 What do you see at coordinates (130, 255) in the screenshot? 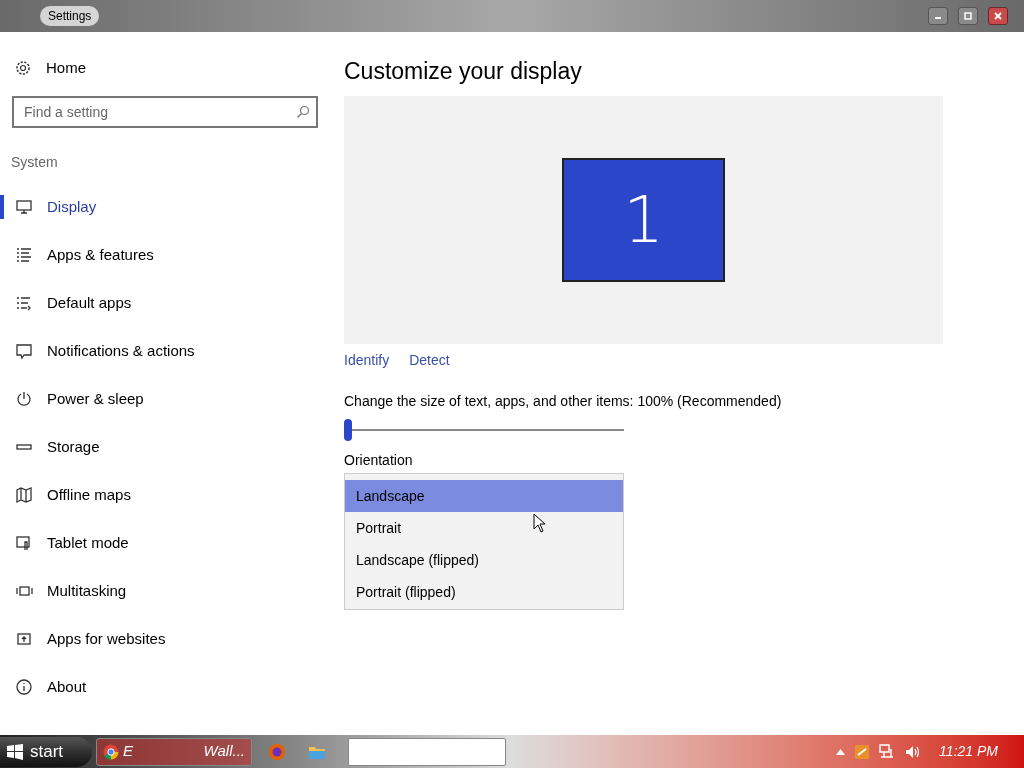
I see `sidebar-item: Apps & features` at bounding box center [130, 255].